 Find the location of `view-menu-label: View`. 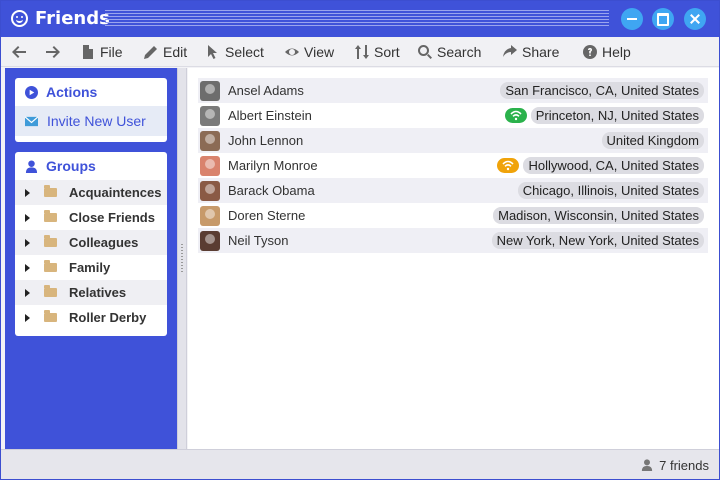

view-menu-label: View is located at coordinates (319, 52).